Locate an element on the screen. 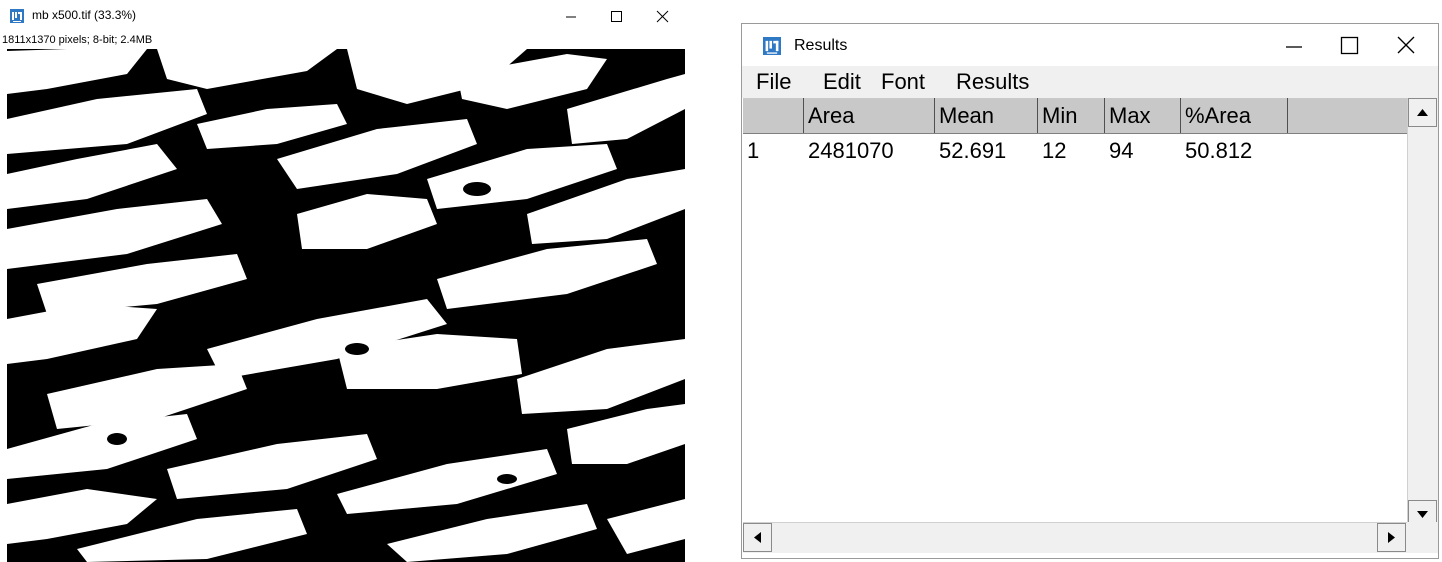 The height and width of the screenshot is (562, 1442). horizontal-scrollbar is located at coordinates (1075, 537).